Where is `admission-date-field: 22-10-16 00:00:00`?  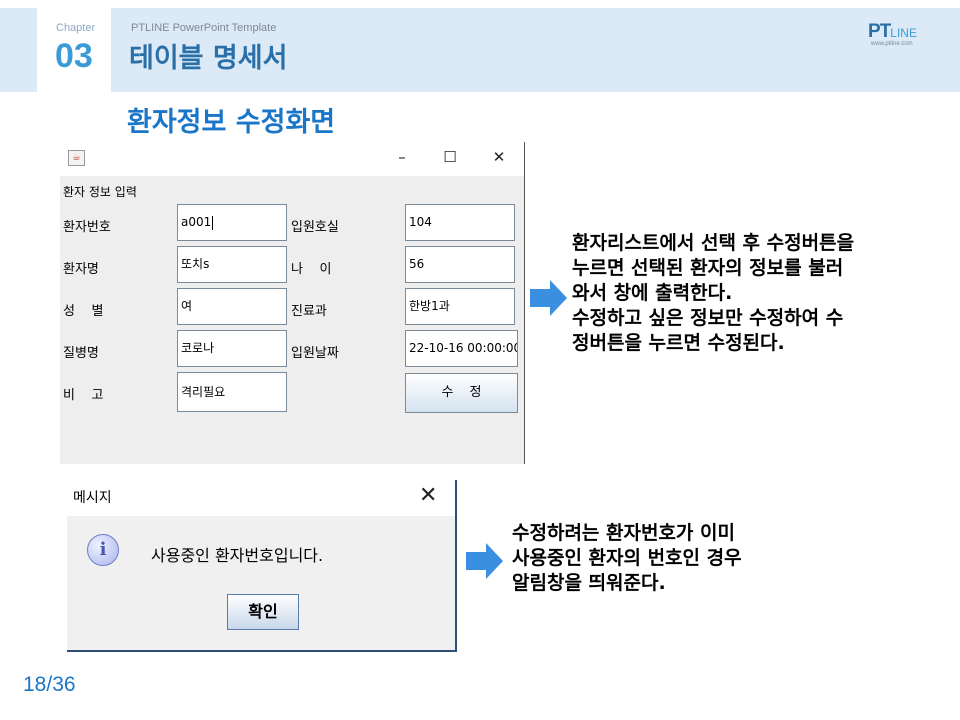
admission-date-field: 22-10-16 00:00:00 is located at coordinates (461, 348).